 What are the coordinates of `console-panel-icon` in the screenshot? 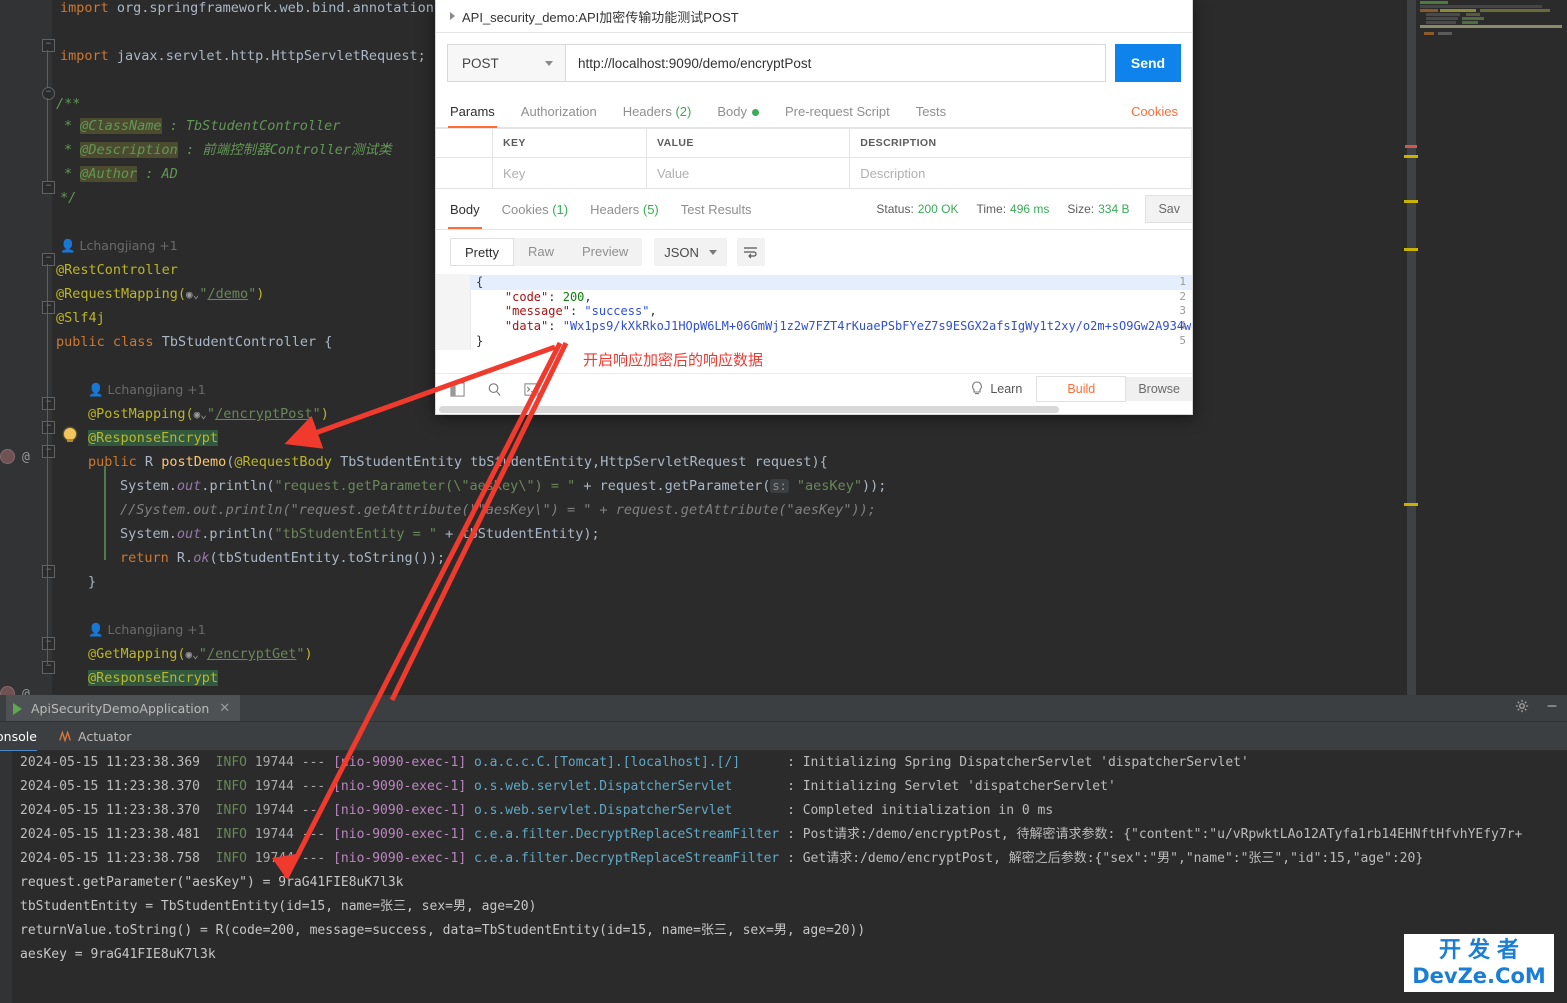 It's located at (457, 389).